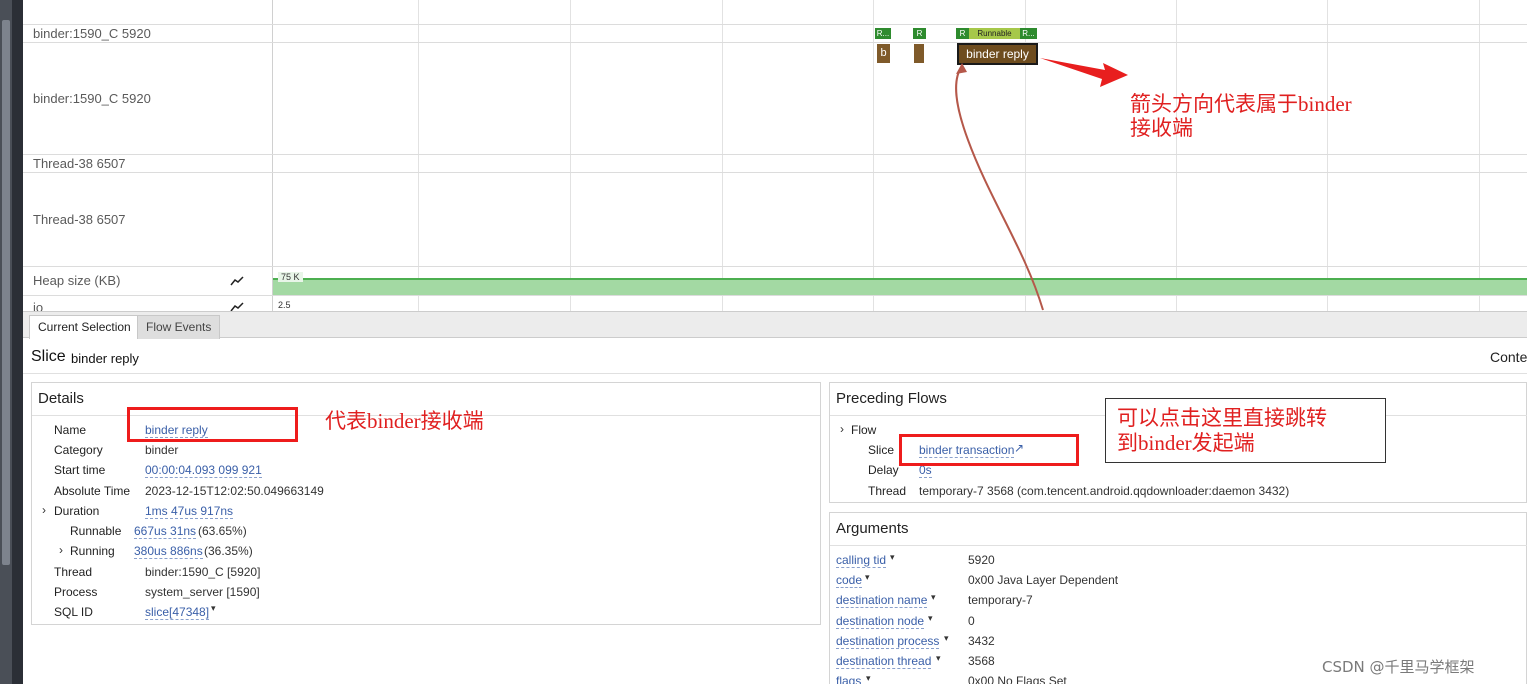 The width and height of the screenshot is (1527, 684). I want to click on arg-value-destination-name: temporary-7, so click(1000, 600).